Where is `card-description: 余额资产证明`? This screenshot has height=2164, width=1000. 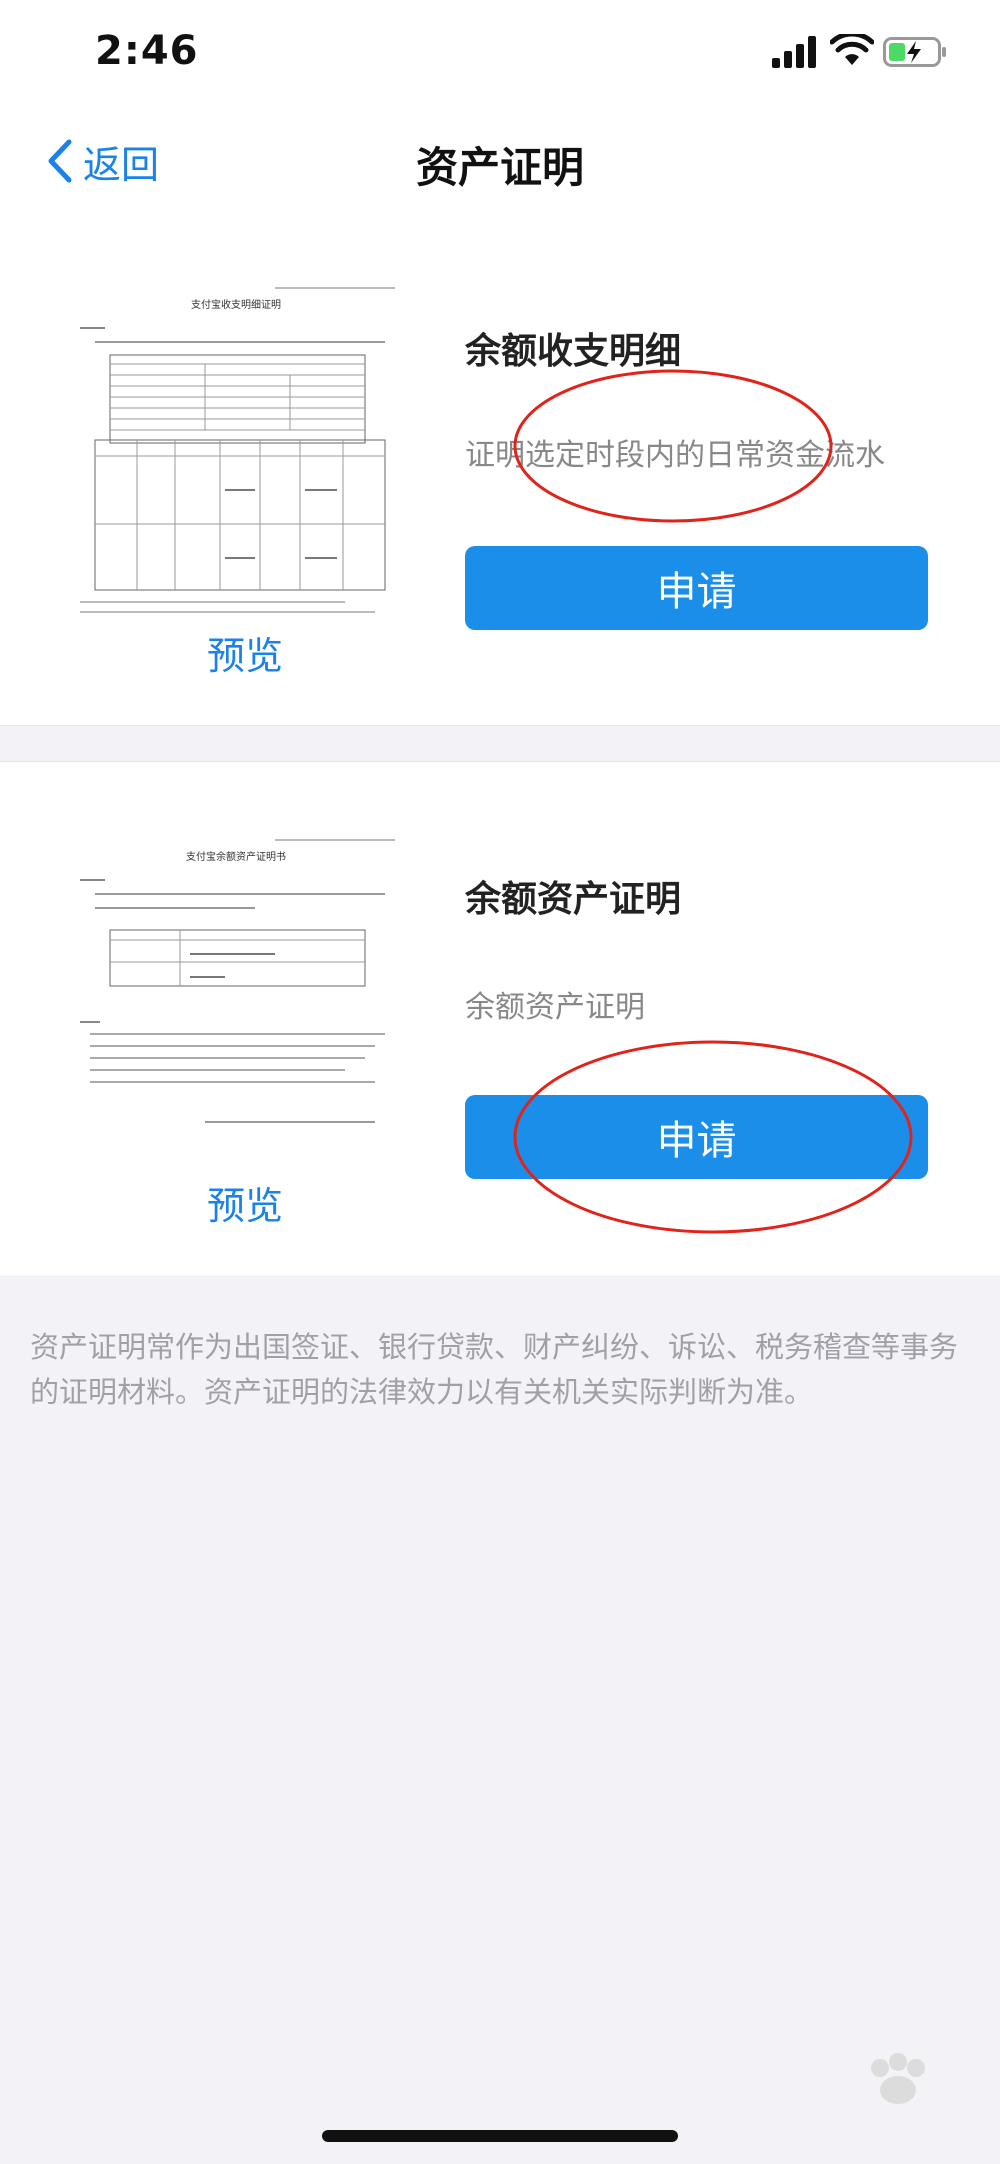 card-description: 余额资产证明 is located at coordinates (555, 1007).